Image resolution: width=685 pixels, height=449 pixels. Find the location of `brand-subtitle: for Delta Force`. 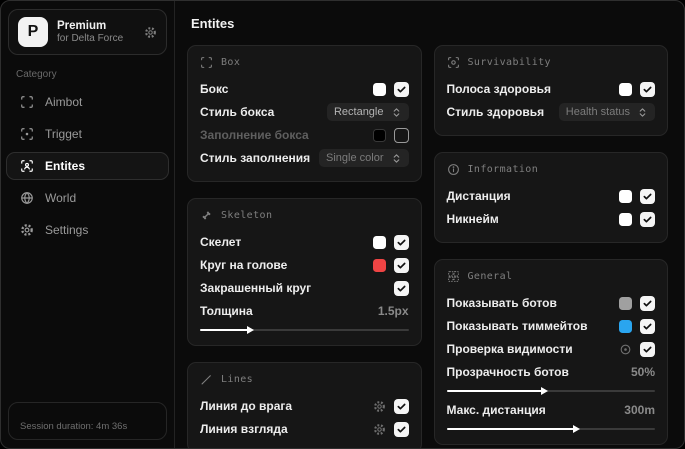

brand-subtitle: for Delta Force is located at coordinates (90, 38).